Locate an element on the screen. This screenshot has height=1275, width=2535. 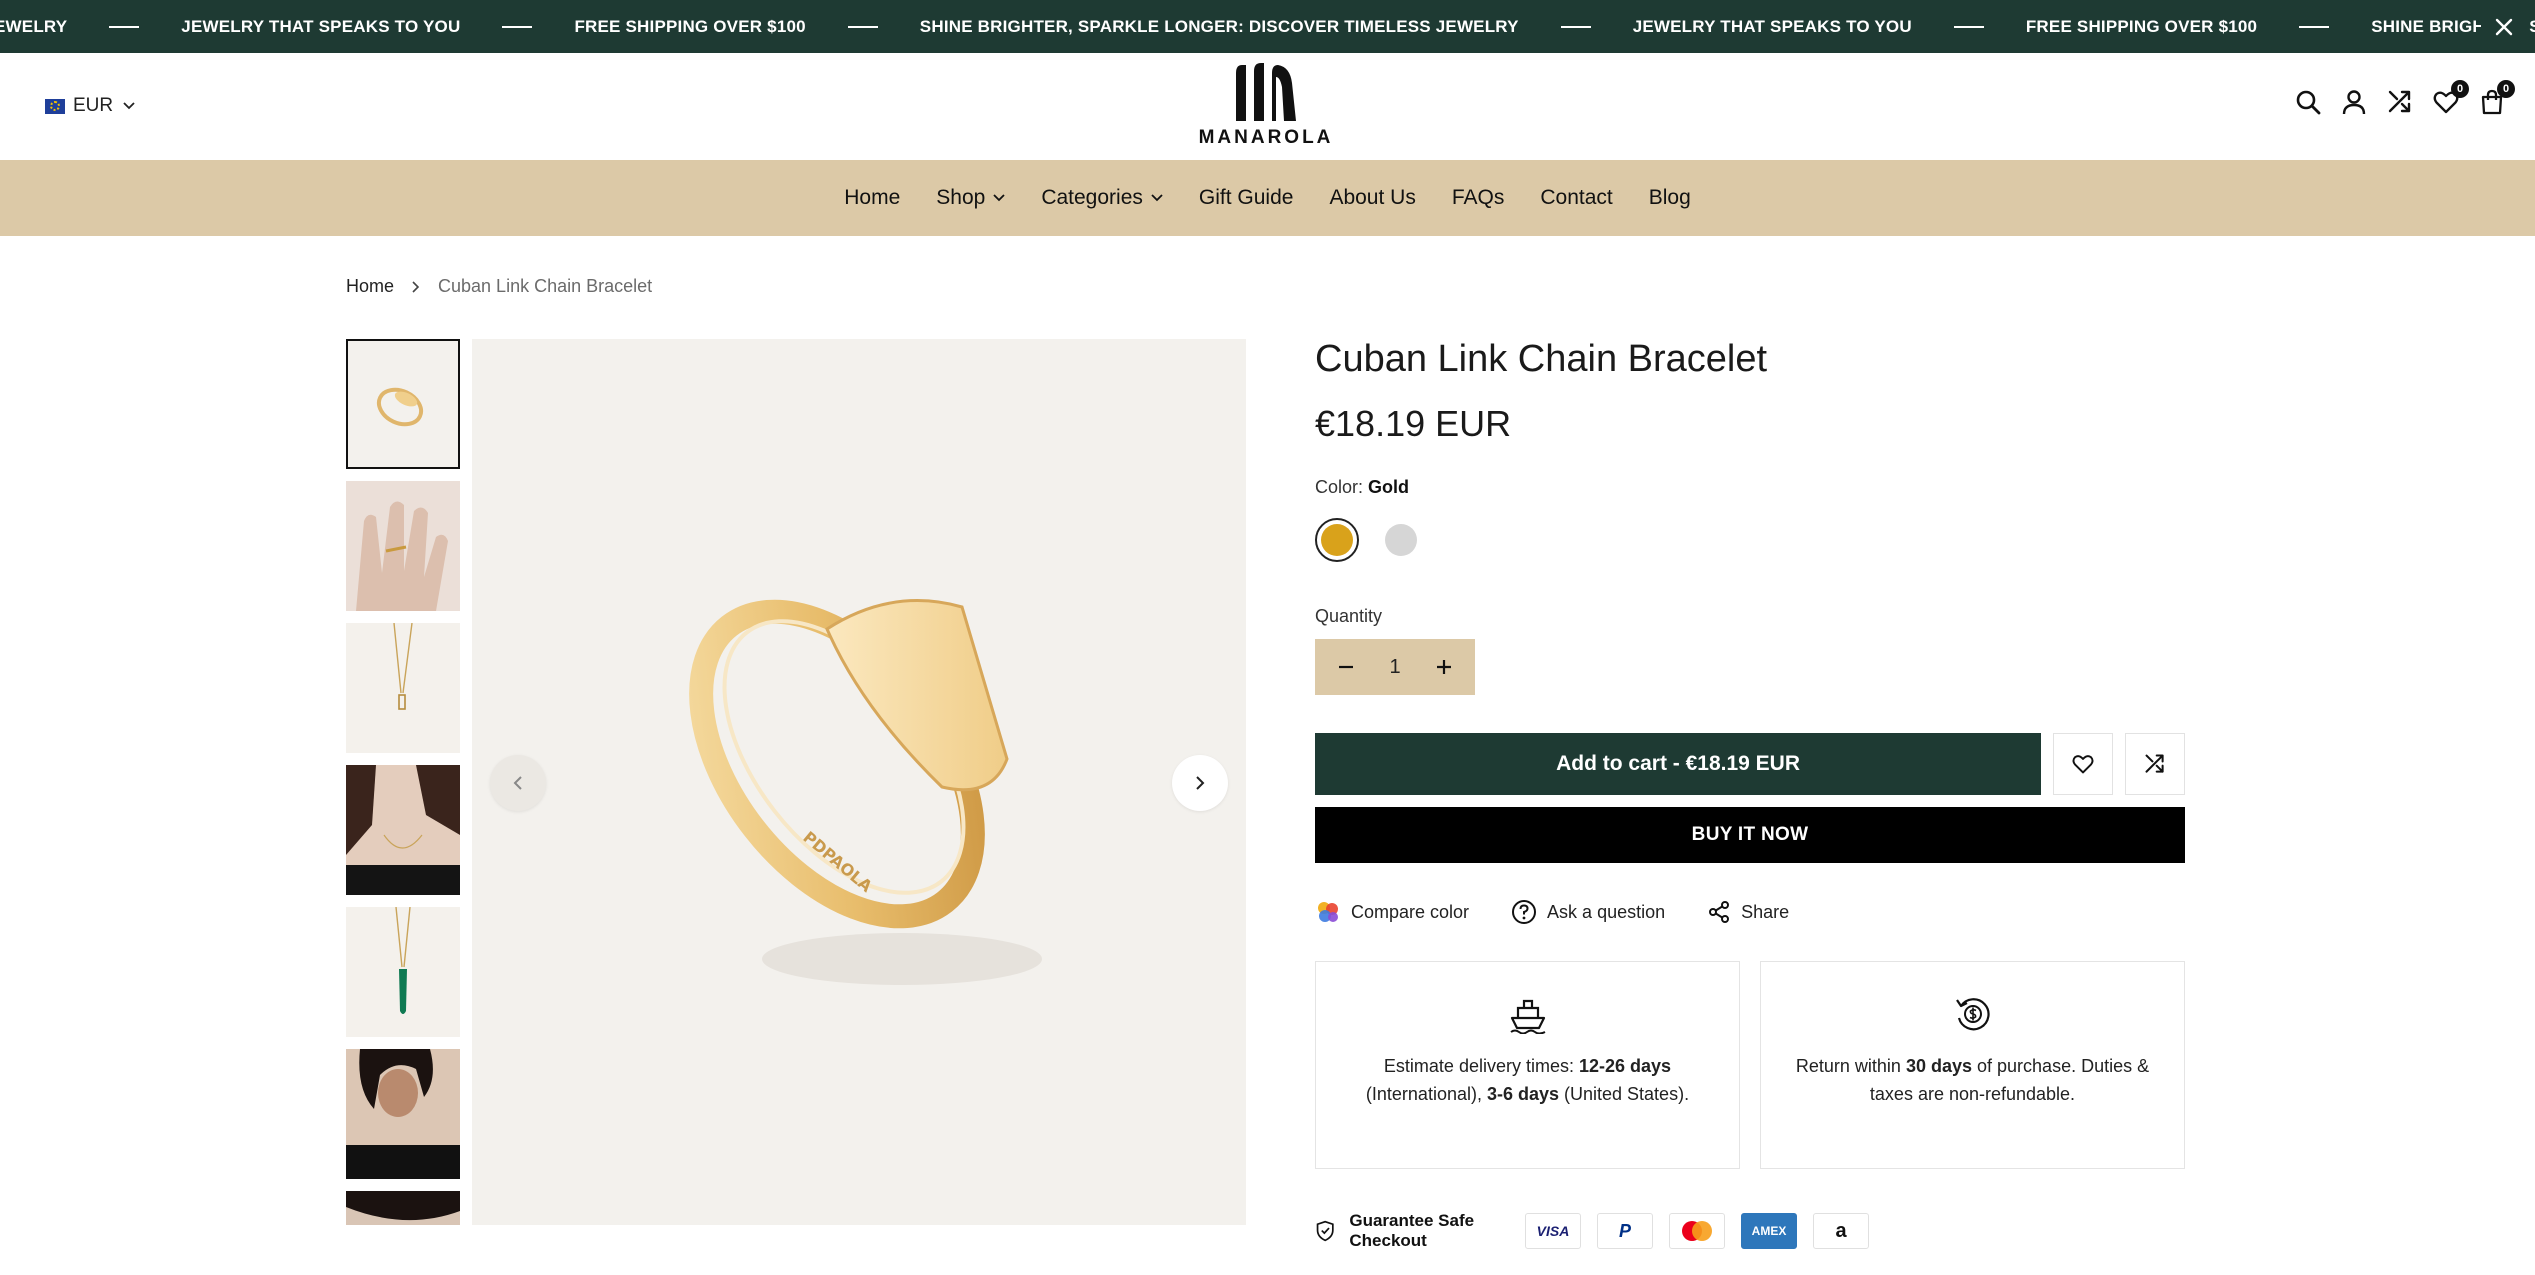
buy-it-now-button: BUY IT NOW is located at coordinates (1750, 835).